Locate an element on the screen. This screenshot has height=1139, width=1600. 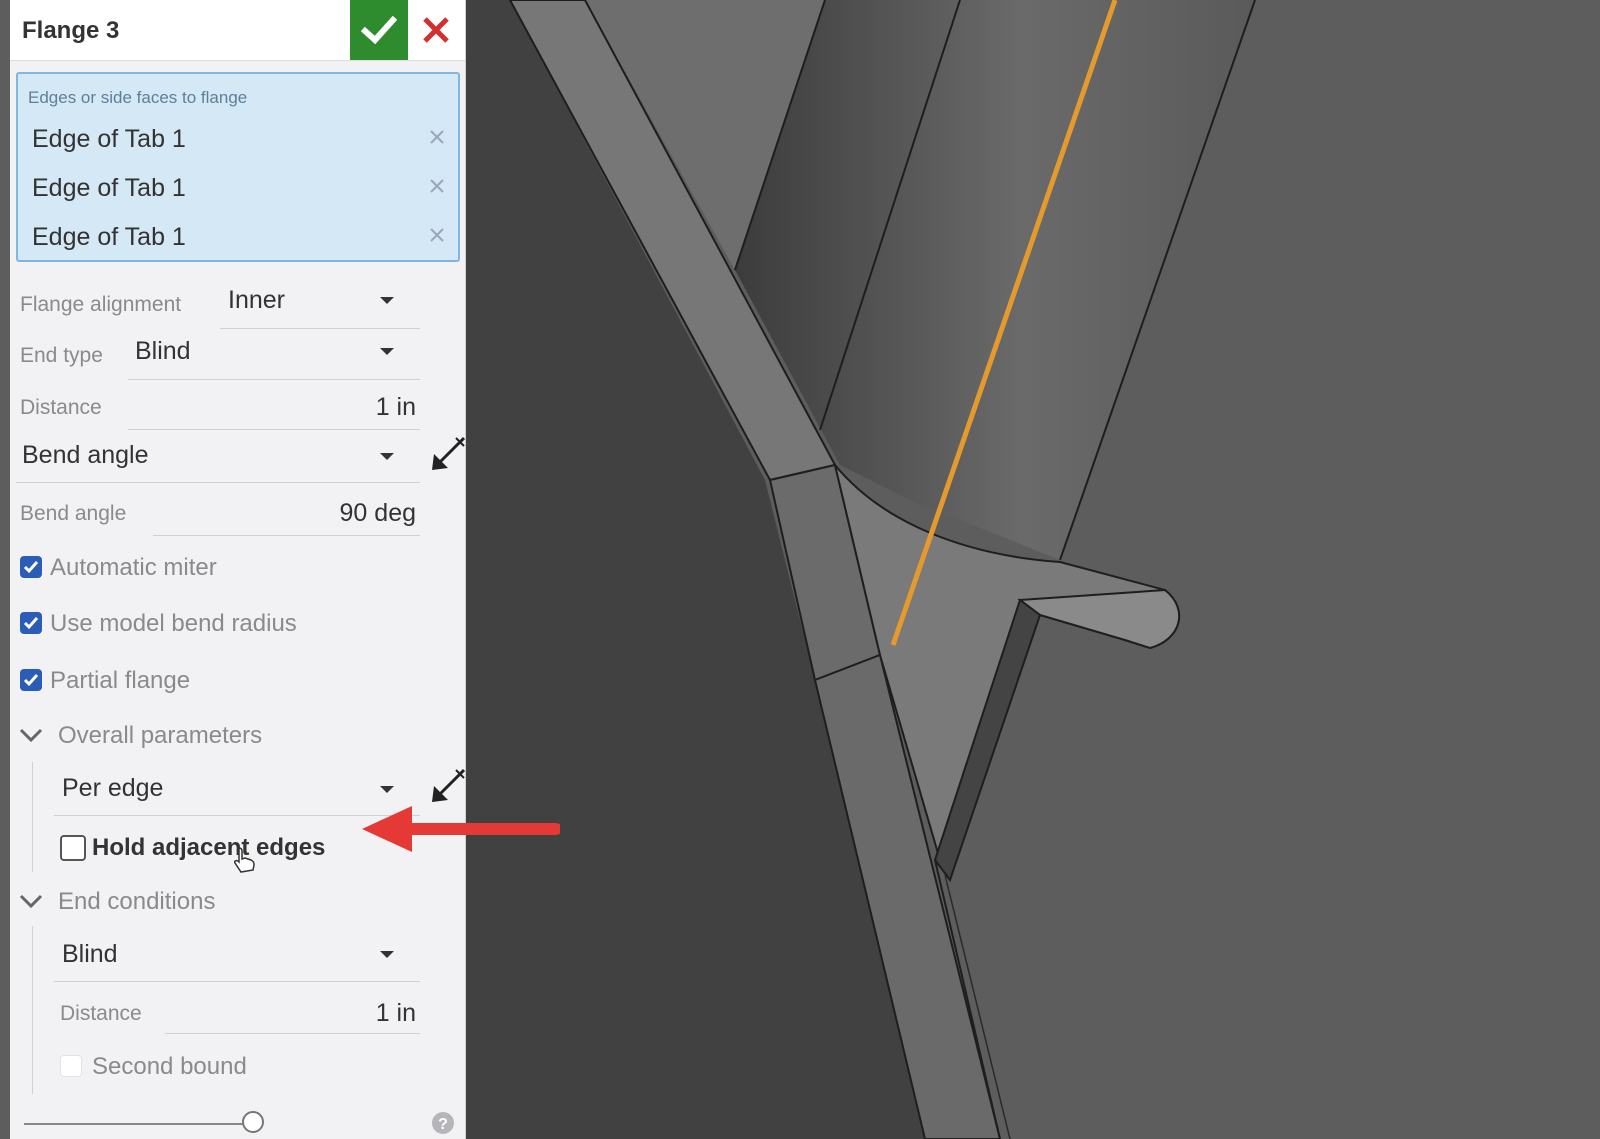
slider-track is located at coordinates (140, 1124).